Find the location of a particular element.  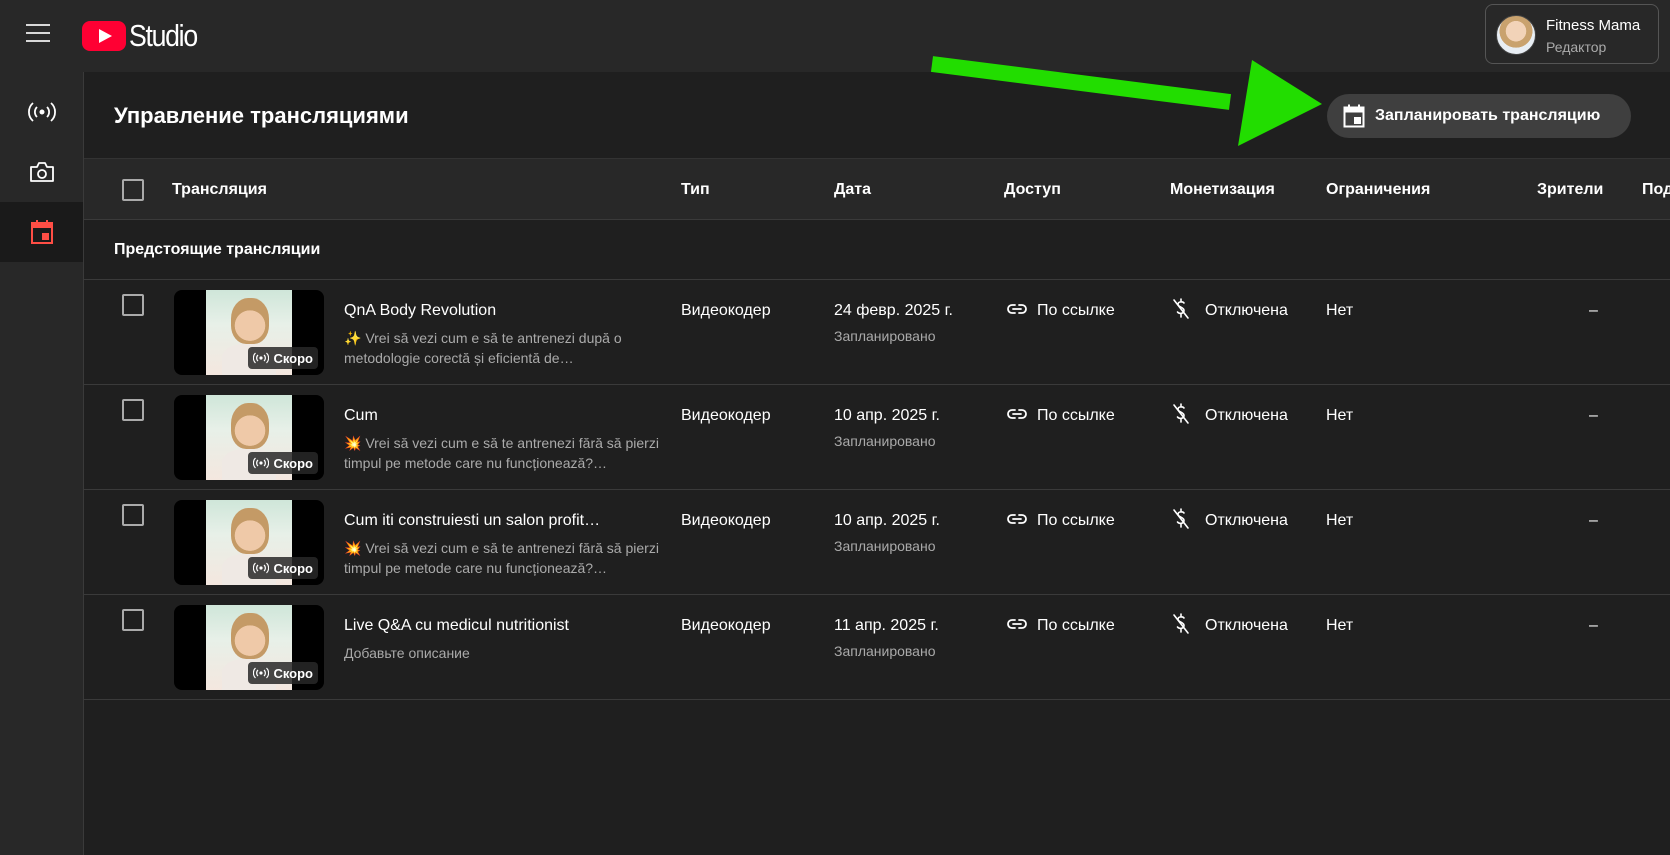

stream-date: 11 апр. 2025 г. is located at coordinates (886, 625).